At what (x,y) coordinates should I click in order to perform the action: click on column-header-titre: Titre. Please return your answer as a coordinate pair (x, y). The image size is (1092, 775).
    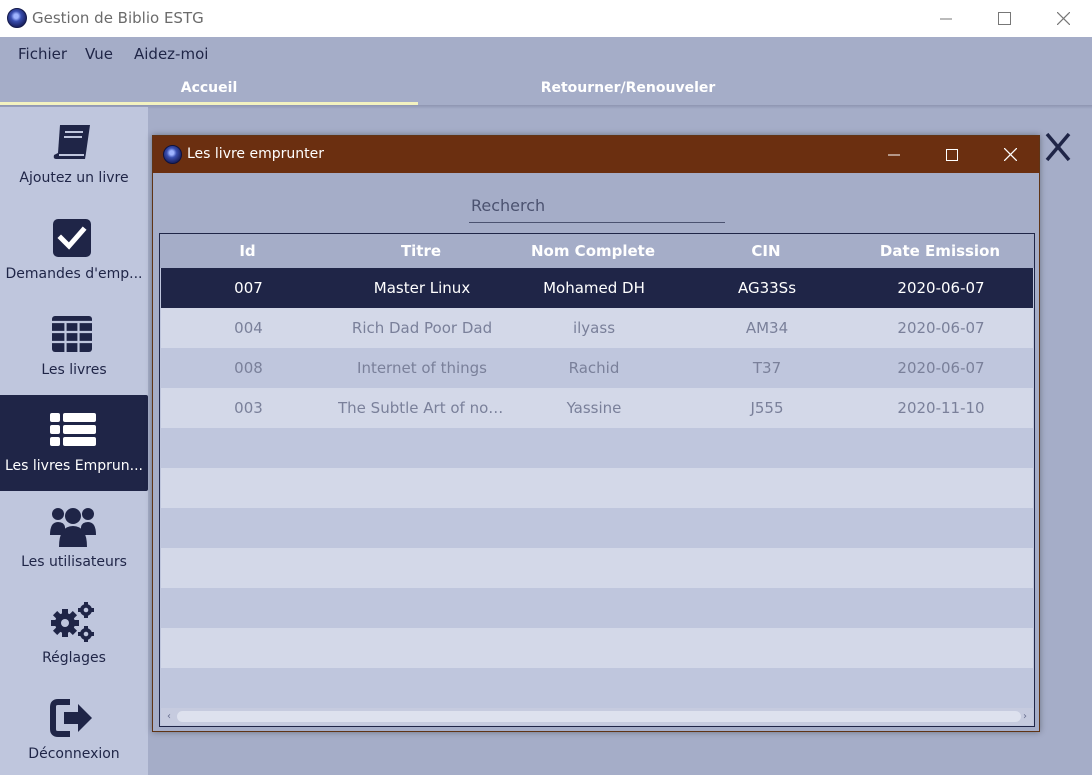
    Looking at the image, I should click on (421, 251).